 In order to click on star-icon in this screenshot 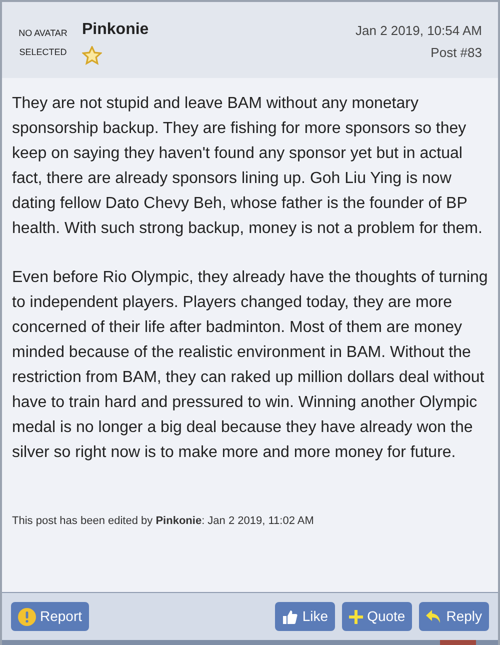, I will do `click(92, 55)`.